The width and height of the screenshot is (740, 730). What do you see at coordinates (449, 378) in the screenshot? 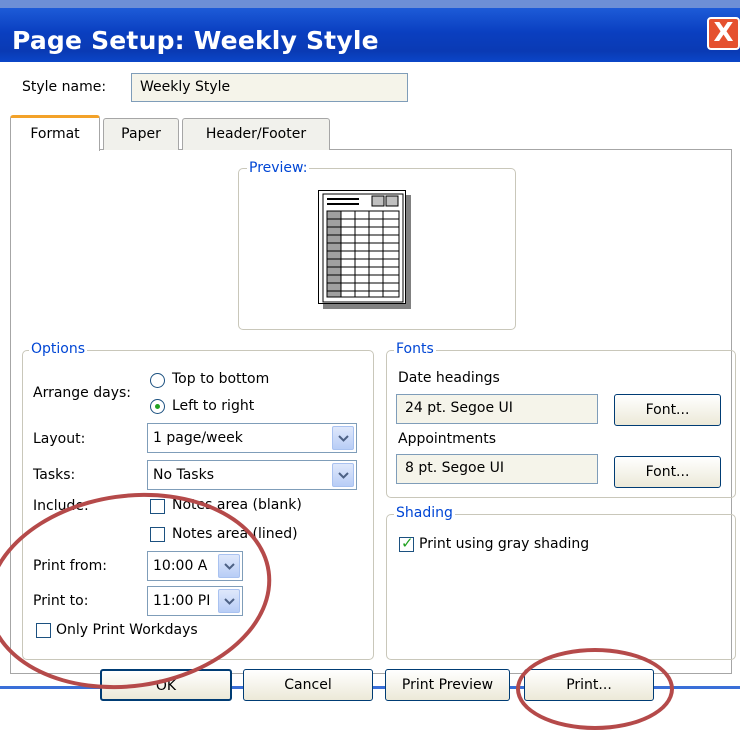
I see `date-headings-label: Date headings` at bounding box center [449, 378].